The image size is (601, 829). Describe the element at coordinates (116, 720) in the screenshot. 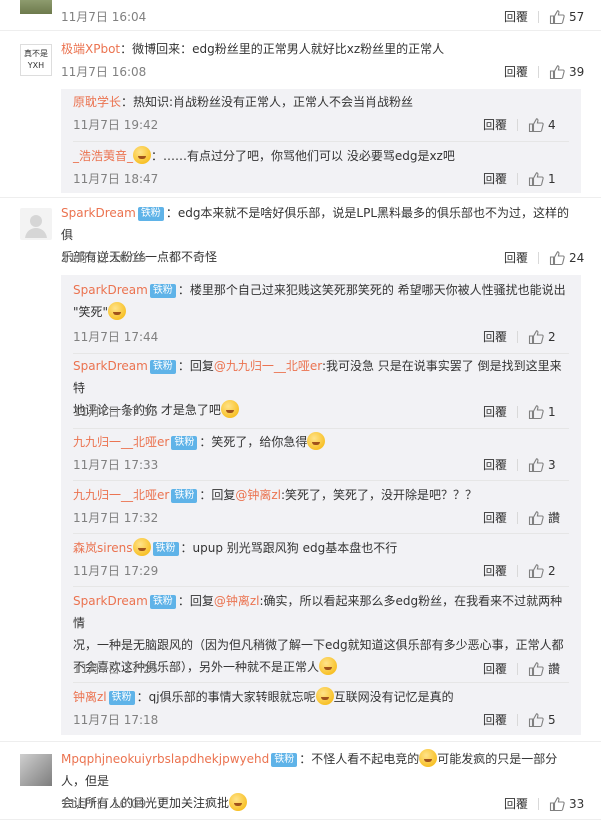

I see `reply-time: 11月7日 17:18` at that location.